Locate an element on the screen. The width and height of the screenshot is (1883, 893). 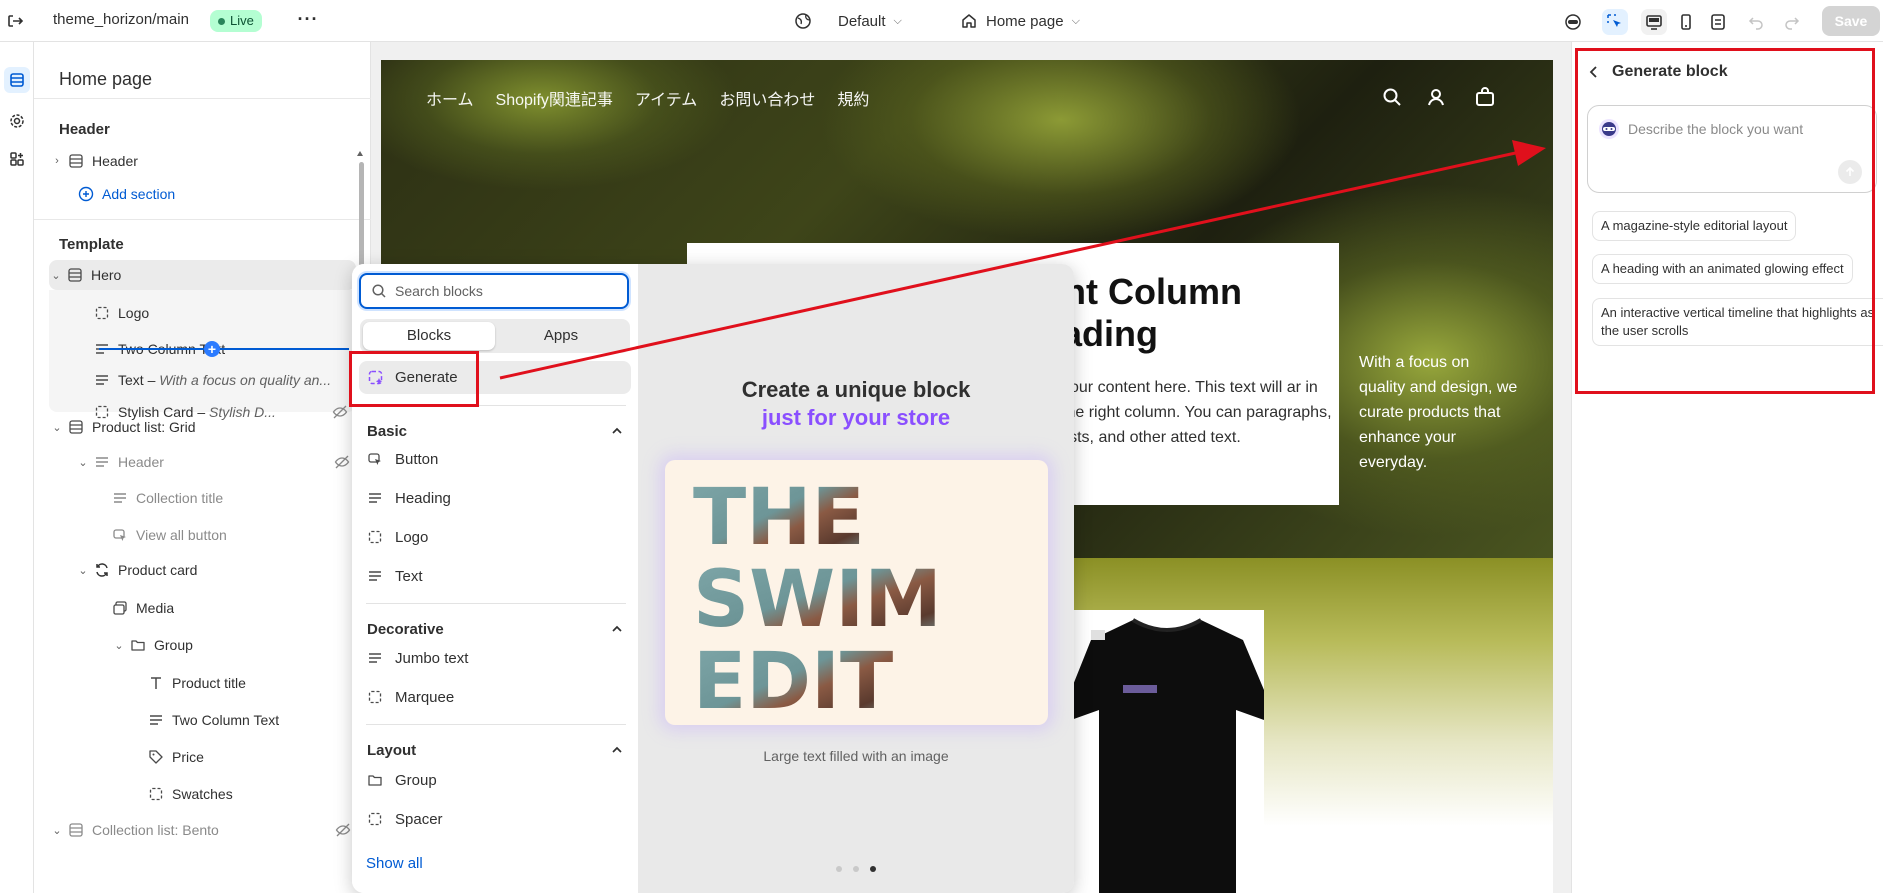
promo-image-word: EDIT is located at coordinates (793, 681).